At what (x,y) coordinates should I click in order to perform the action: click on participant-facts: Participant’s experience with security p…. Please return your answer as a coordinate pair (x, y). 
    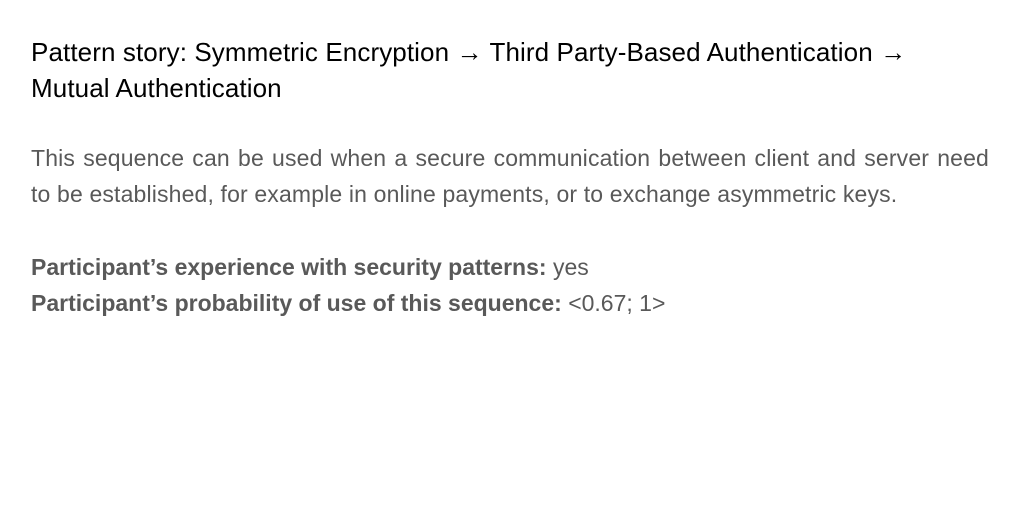
    Looking at the image, I should click on (510, 285).